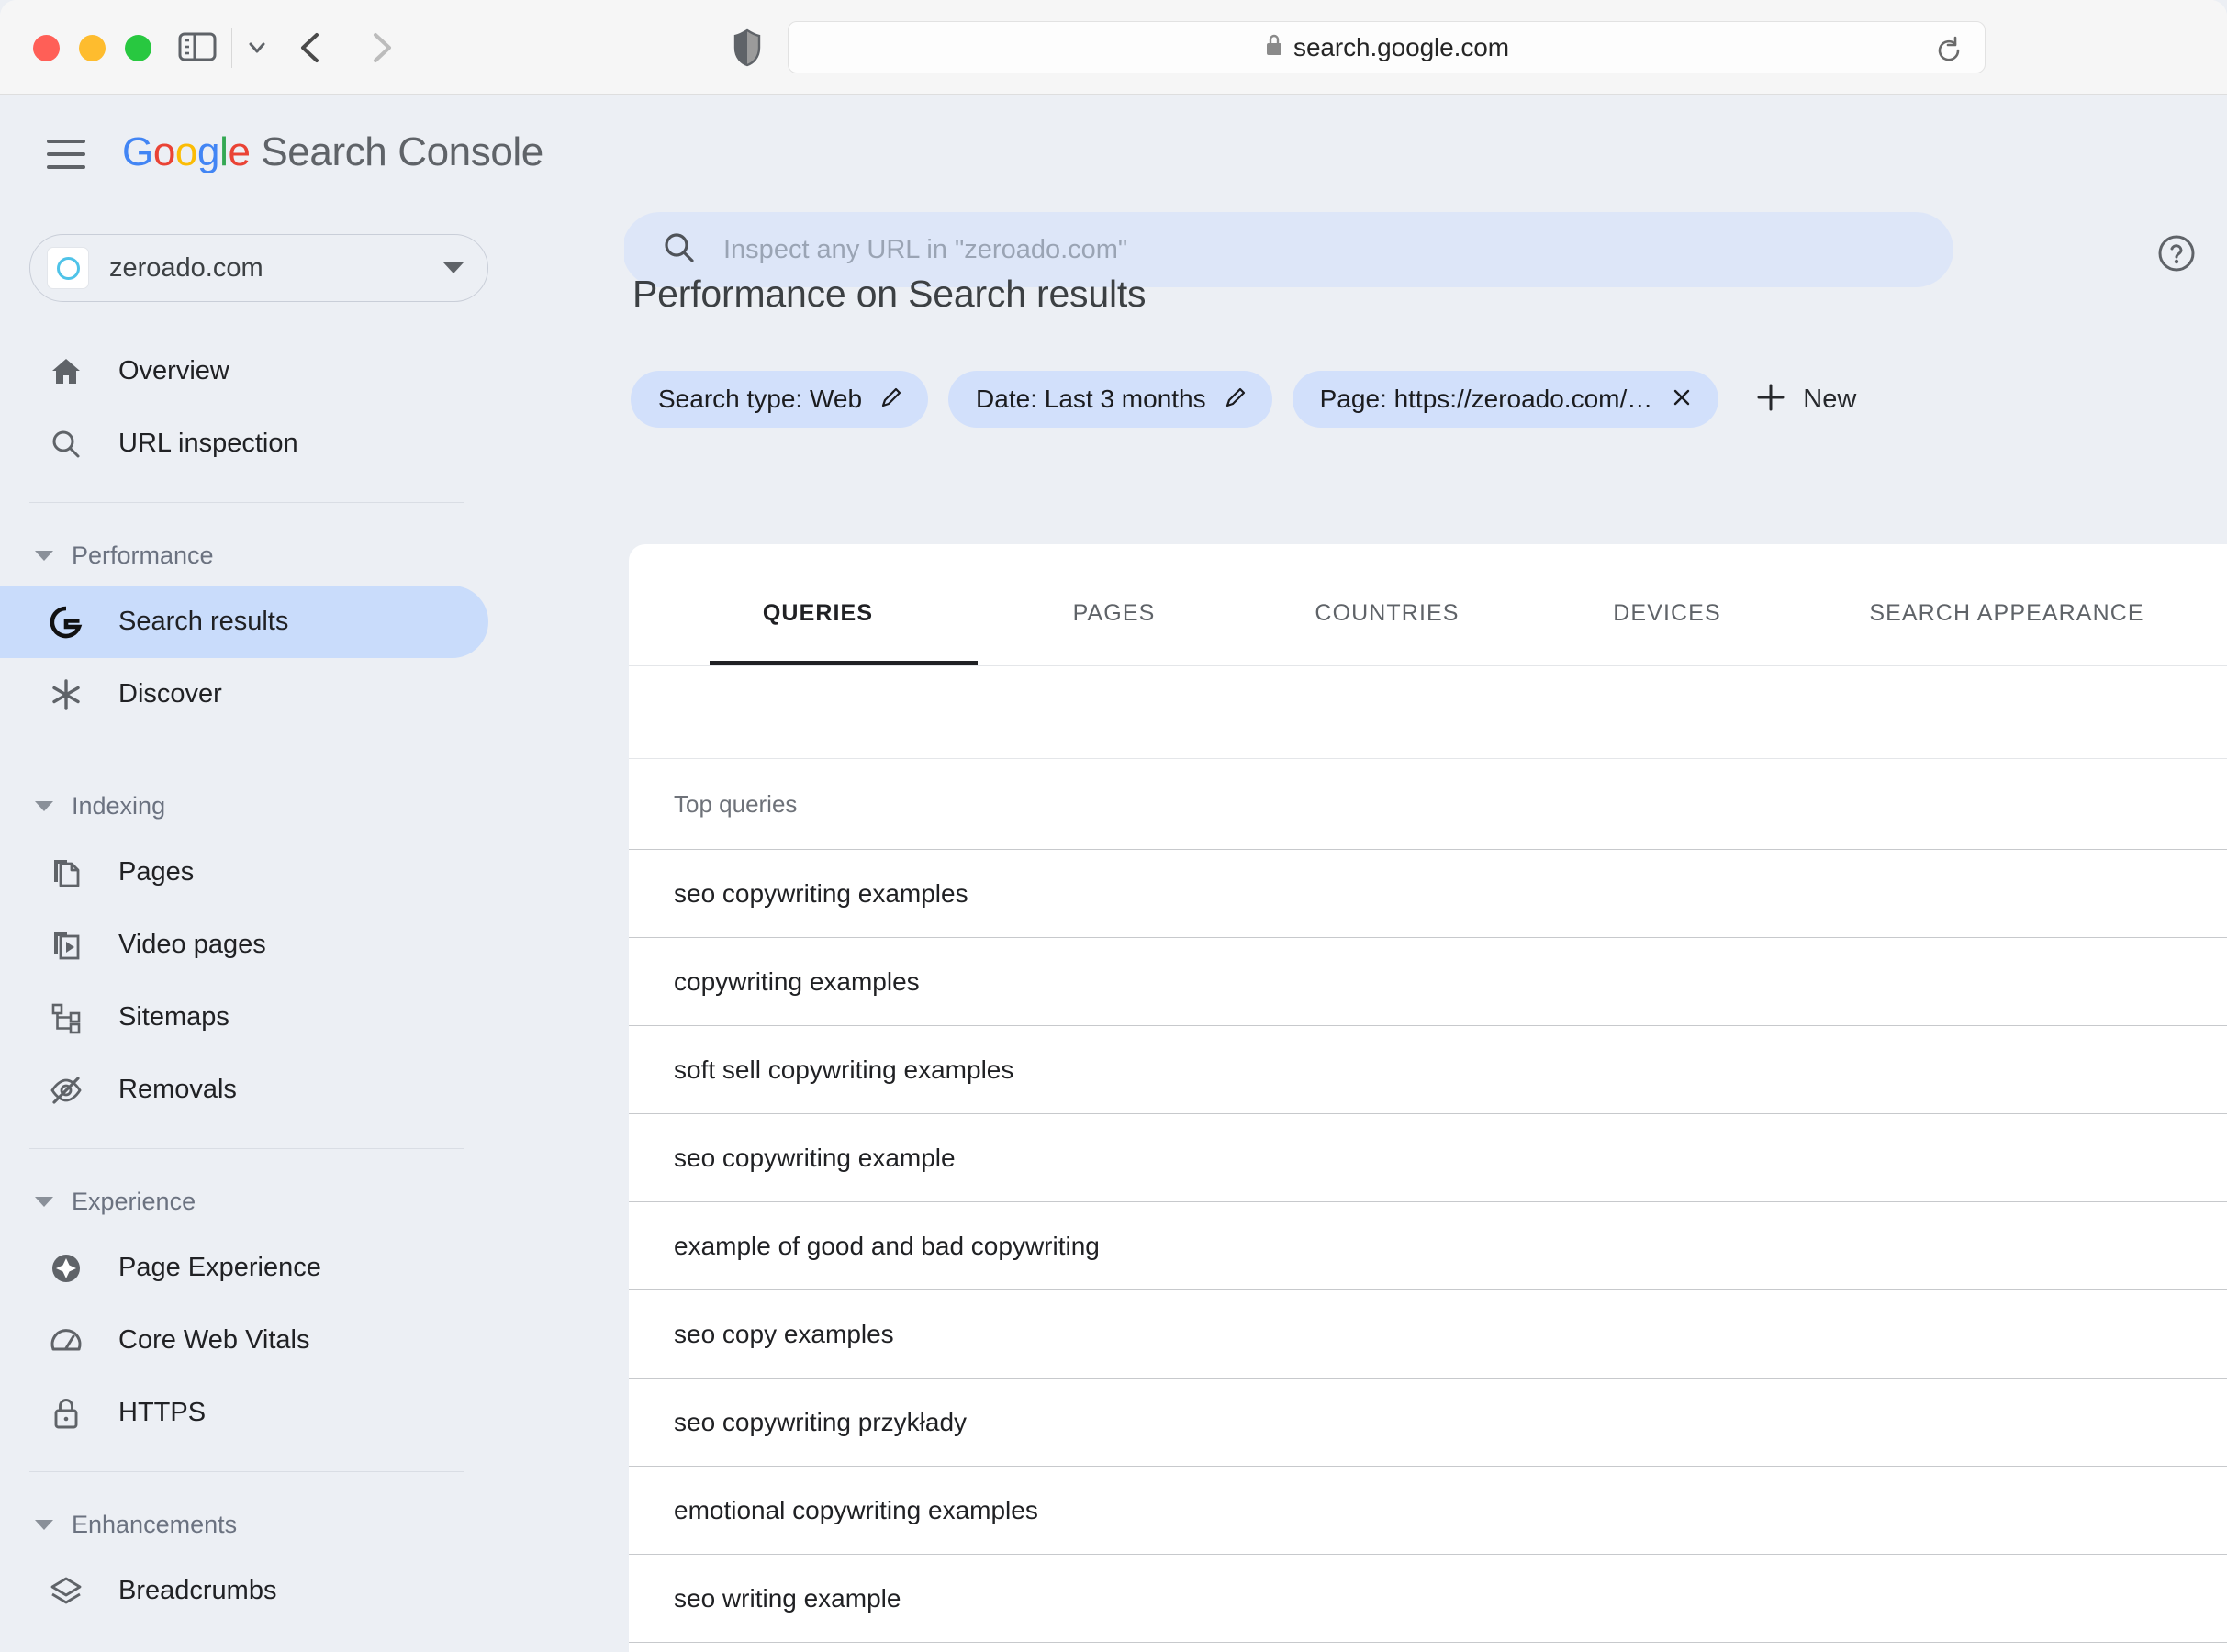 The width and height of the screenshot is (2227, 1652). What do you see at coordinates (155, 1524) in the screenshot?
I see `sidebar-group-label: Enhancements` at bounding box center [155, 1524].